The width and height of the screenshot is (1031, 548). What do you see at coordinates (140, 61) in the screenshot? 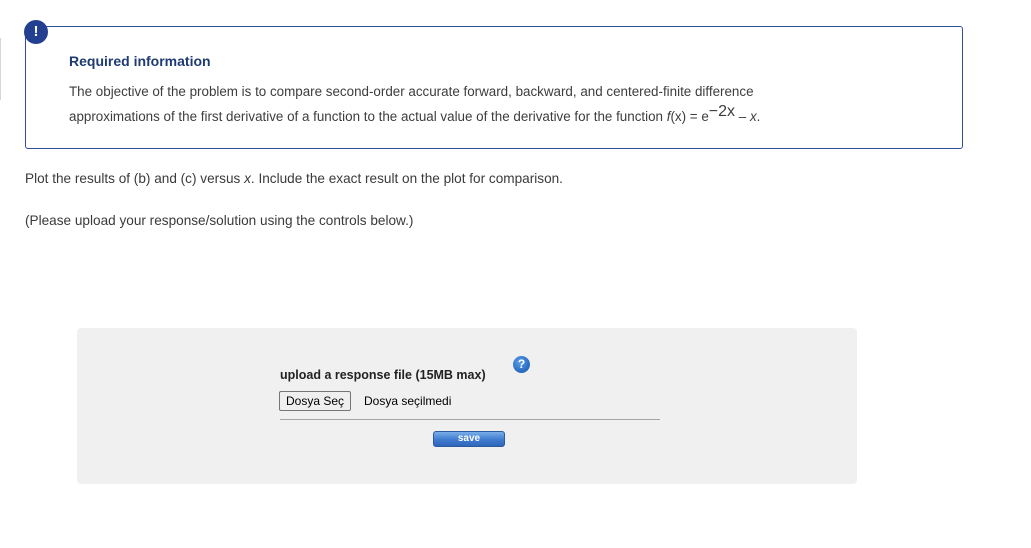
I see `info-title: Required information` at bounding box center [140, 61].